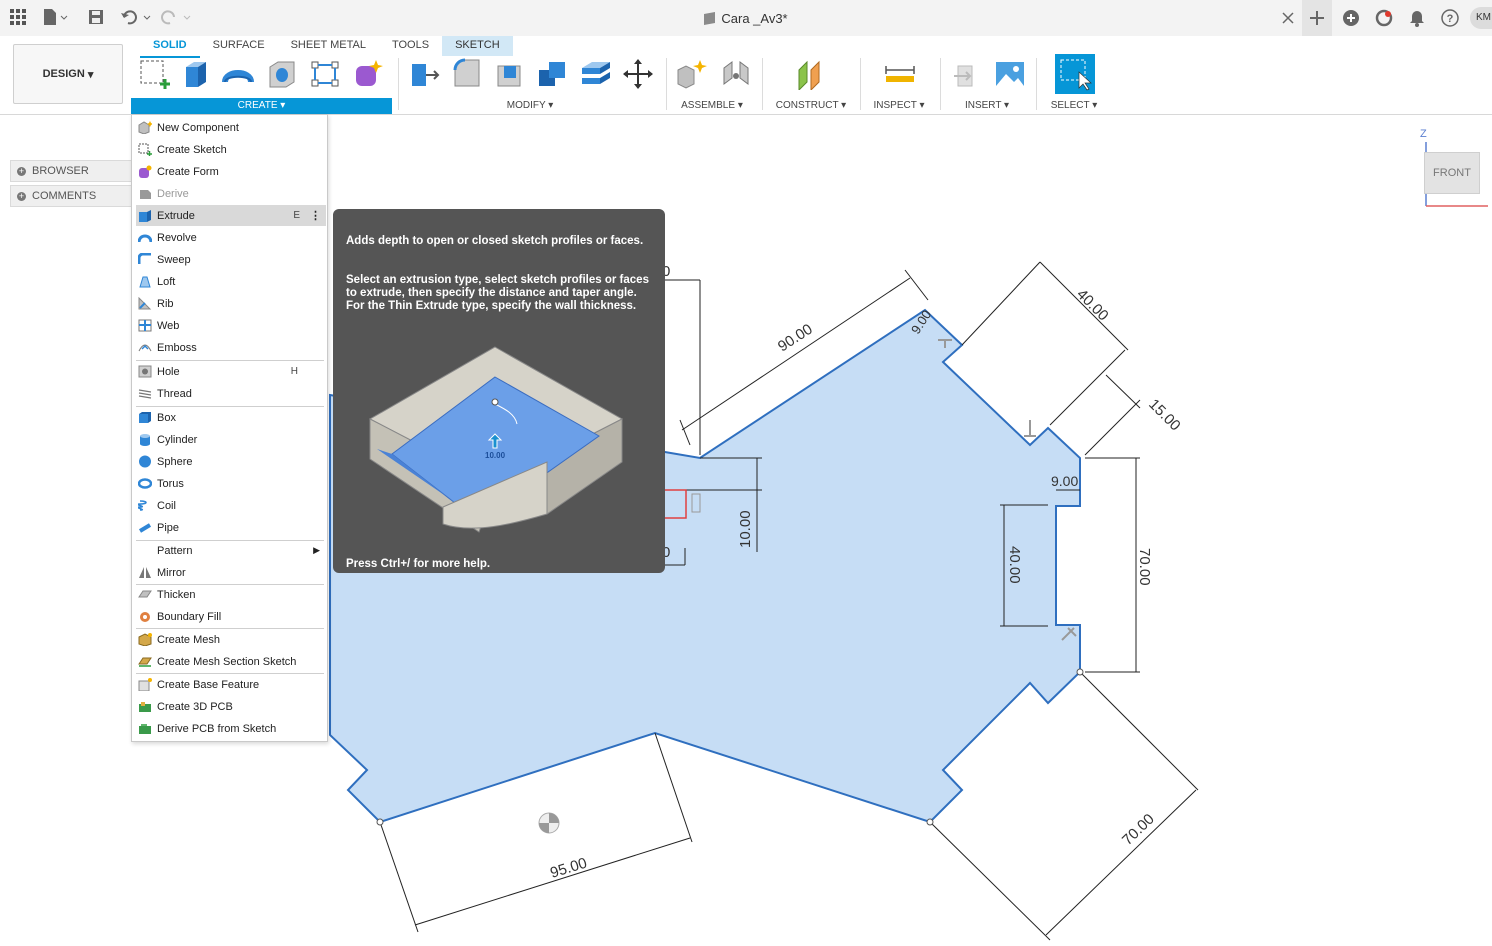  I want to click on help-icon: ?, so click(1450, 18).